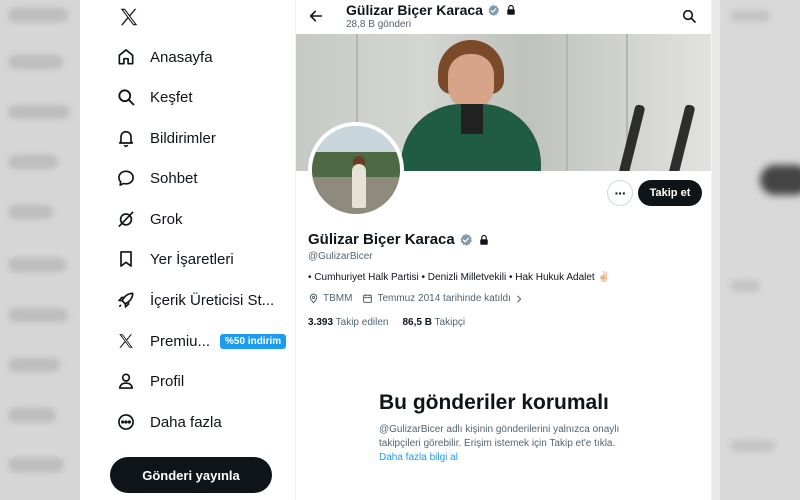 This screenshot has width=800, height=500. I want to click on header-title: Gülizar Biçer Karaca, so click(431, 10).